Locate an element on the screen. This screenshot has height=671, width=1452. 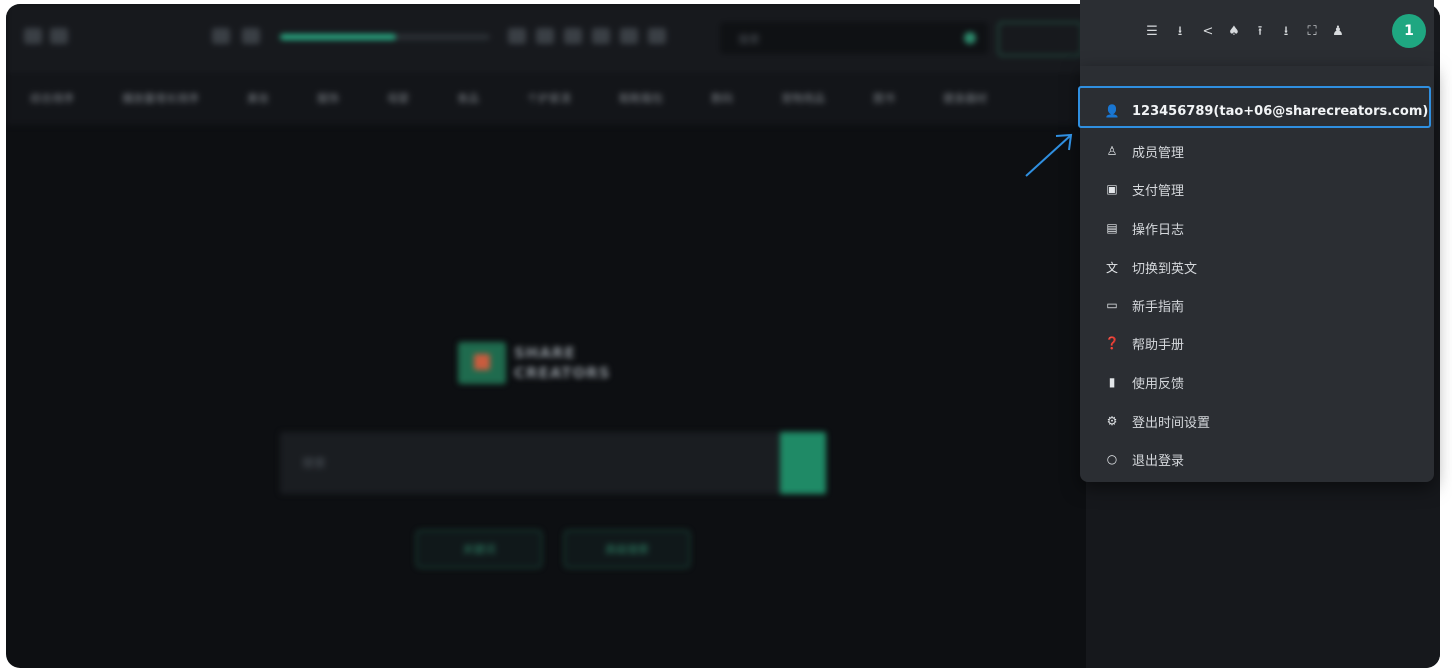
menu-item-logout-time: ⚙ 登出时间设置 is located at coordinates (1257, 421).